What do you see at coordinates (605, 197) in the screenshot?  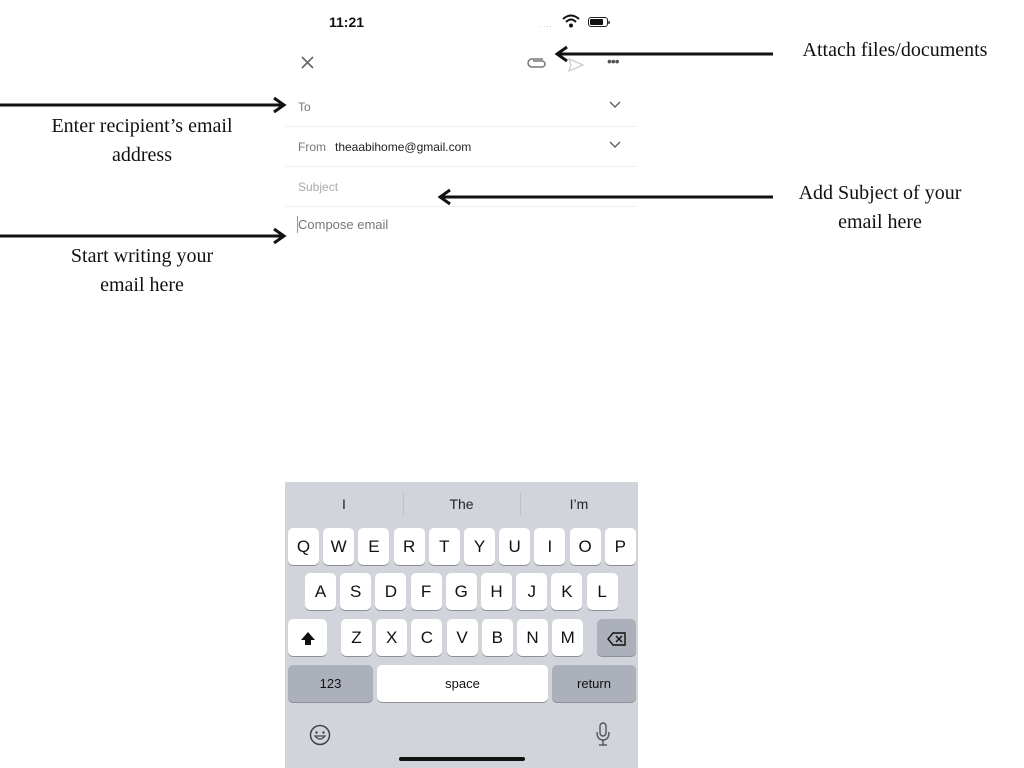 I see `annotation-arrow-subject` at bounding box center [605, 197].